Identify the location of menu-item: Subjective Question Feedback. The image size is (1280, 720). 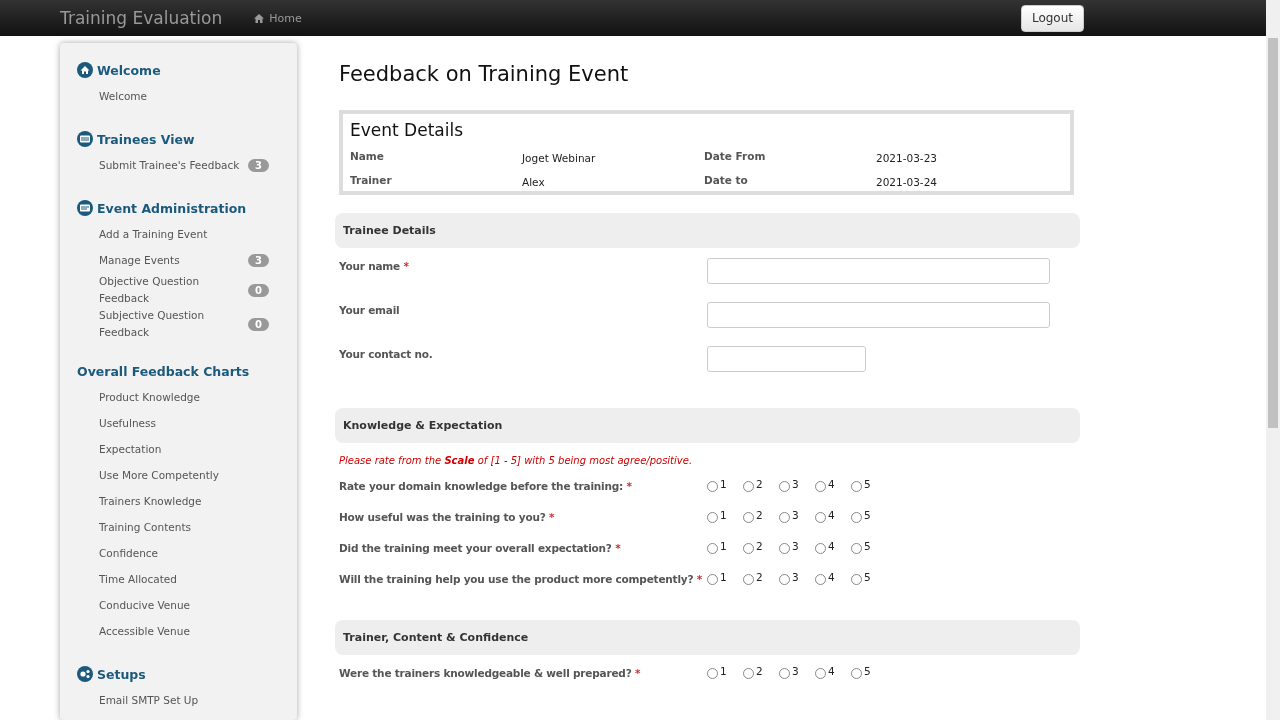
(173, 324).